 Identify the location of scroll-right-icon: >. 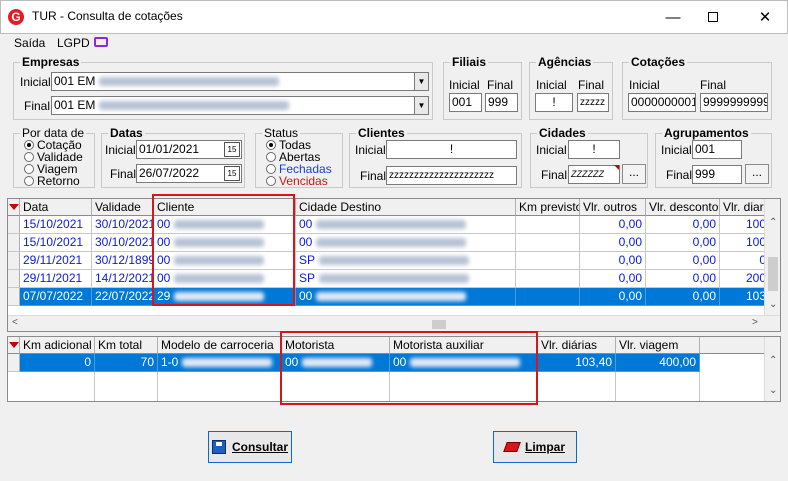
(755, 322).